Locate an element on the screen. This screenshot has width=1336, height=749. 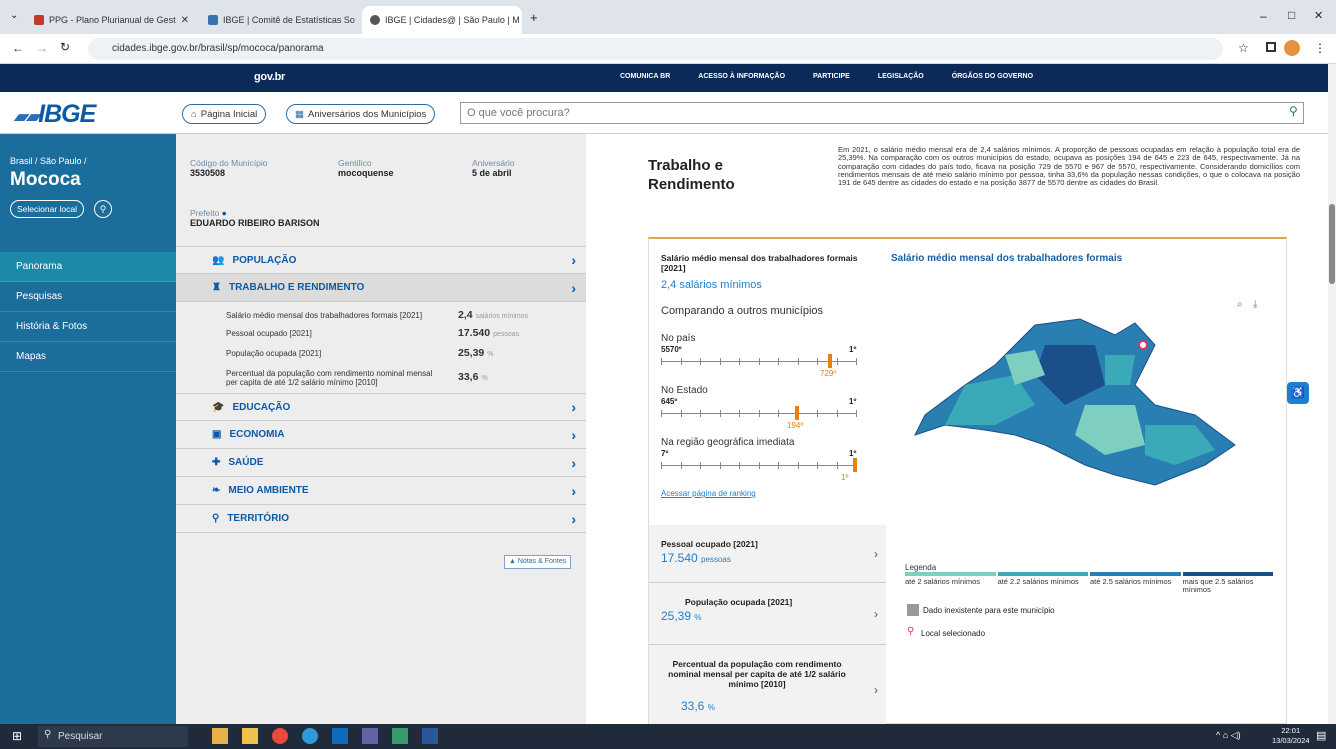
tray-icons: ^ ⌂ ◁) is located at coordinates (1228, 735).